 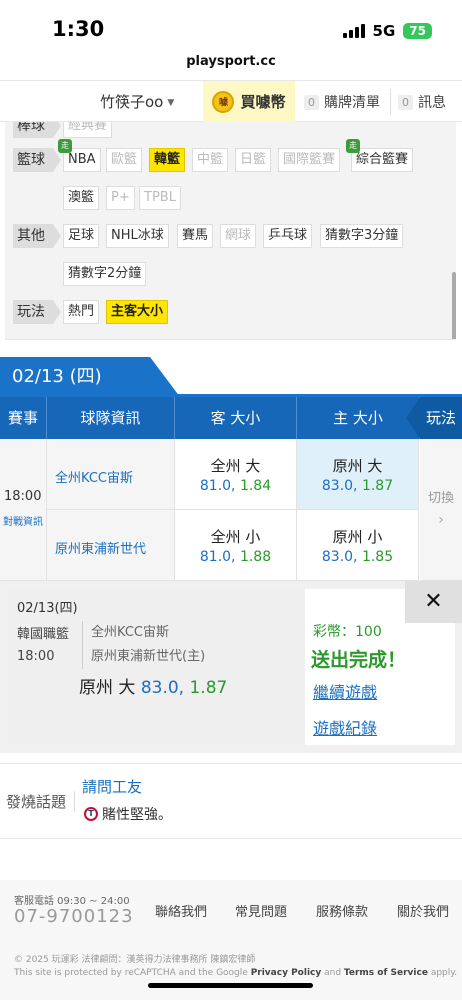 I want to click on chip-china: 中籃, so click(x=210, y=160).